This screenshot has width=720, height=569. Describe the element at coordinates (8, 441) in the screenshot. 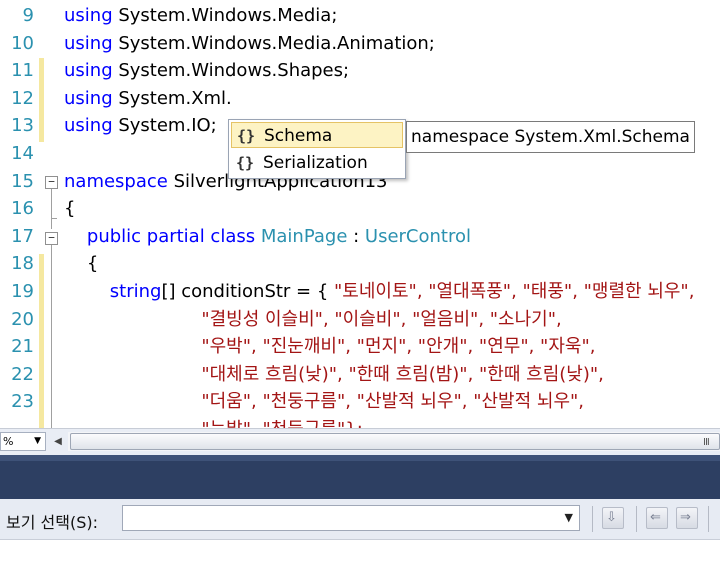

I see `zoom-value: %` at that location.